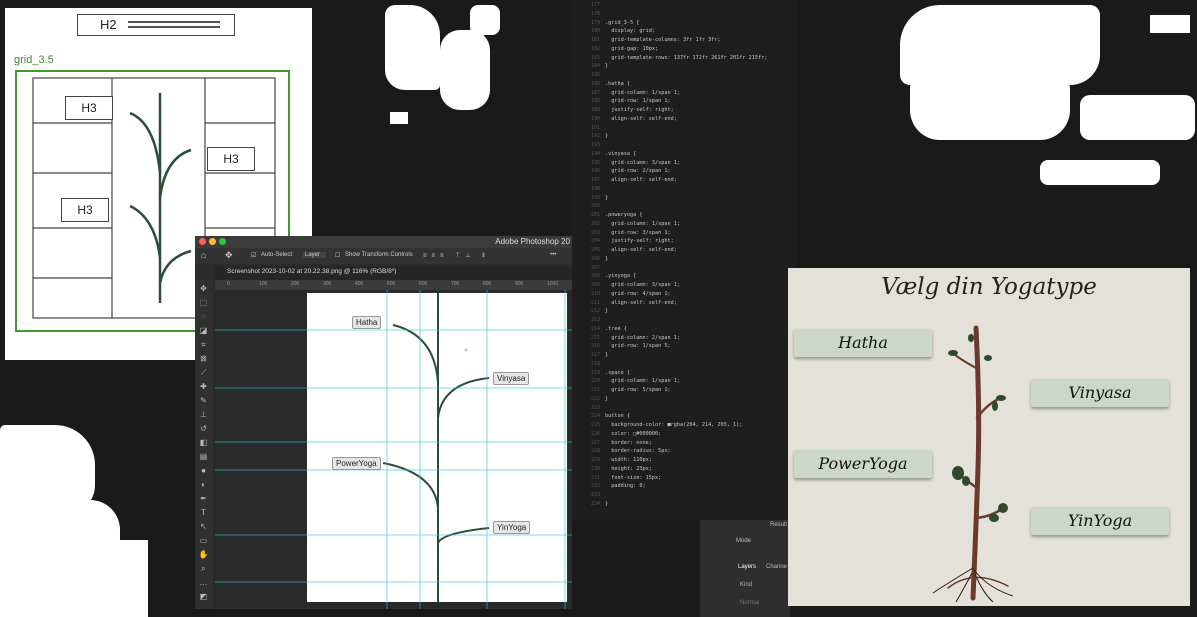  What do you see at coordinates (263, 284) in the screenshot?
I see `ruler-mark: 100` at bounding box center [263, 284].